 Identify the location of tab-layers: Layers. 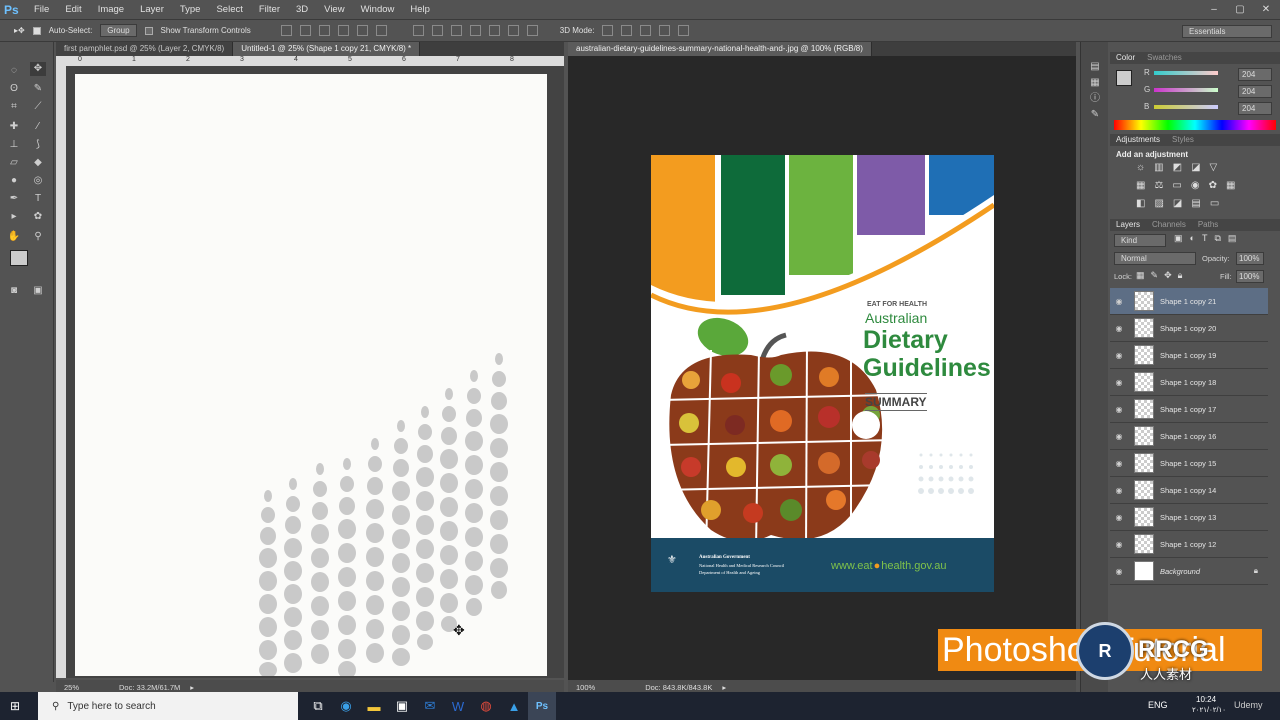
(1128, 225).